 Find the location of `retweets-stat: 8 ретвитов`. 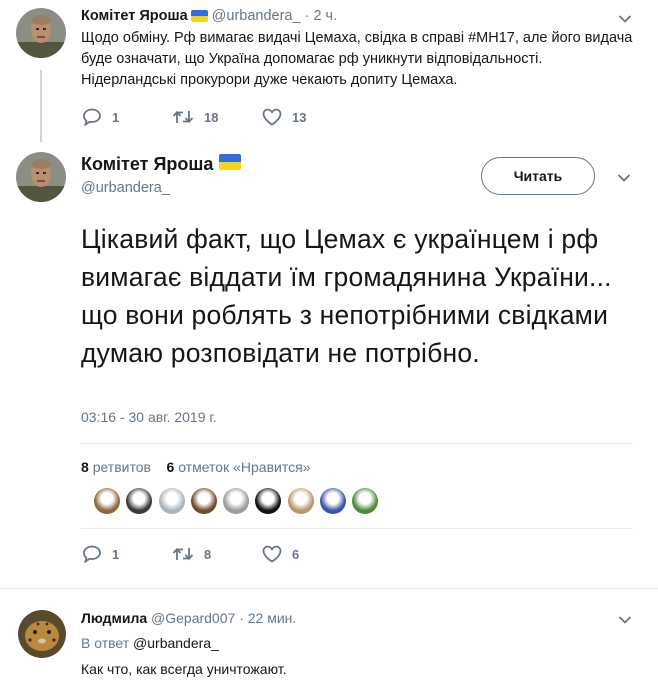

retweets-stat: 8 ретвитов is located at coordinates (116, 467).